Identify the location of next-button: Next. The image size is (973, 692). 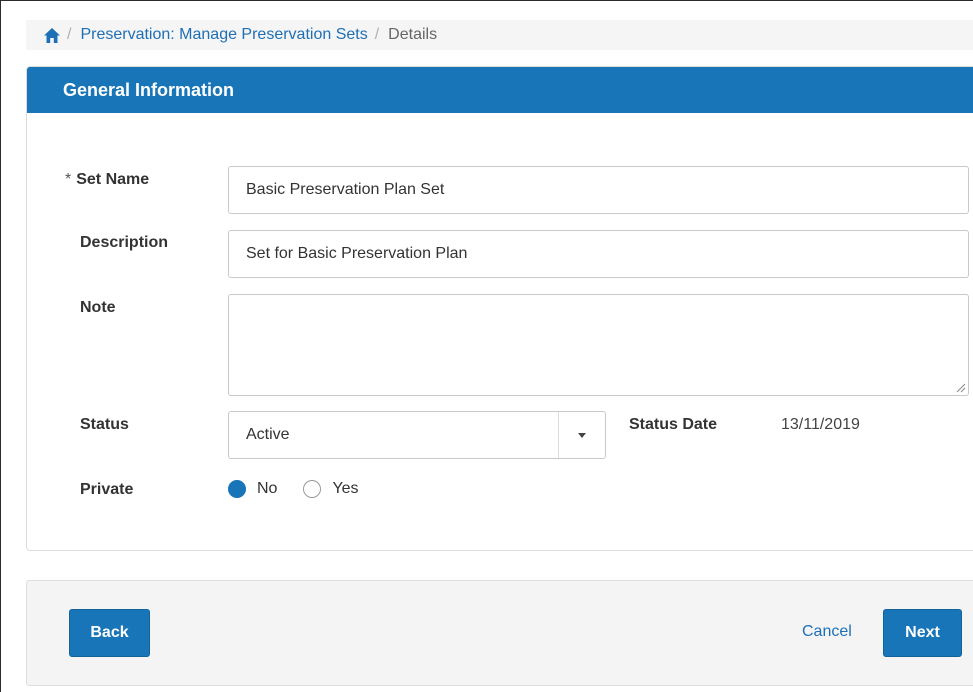
(922, 633).